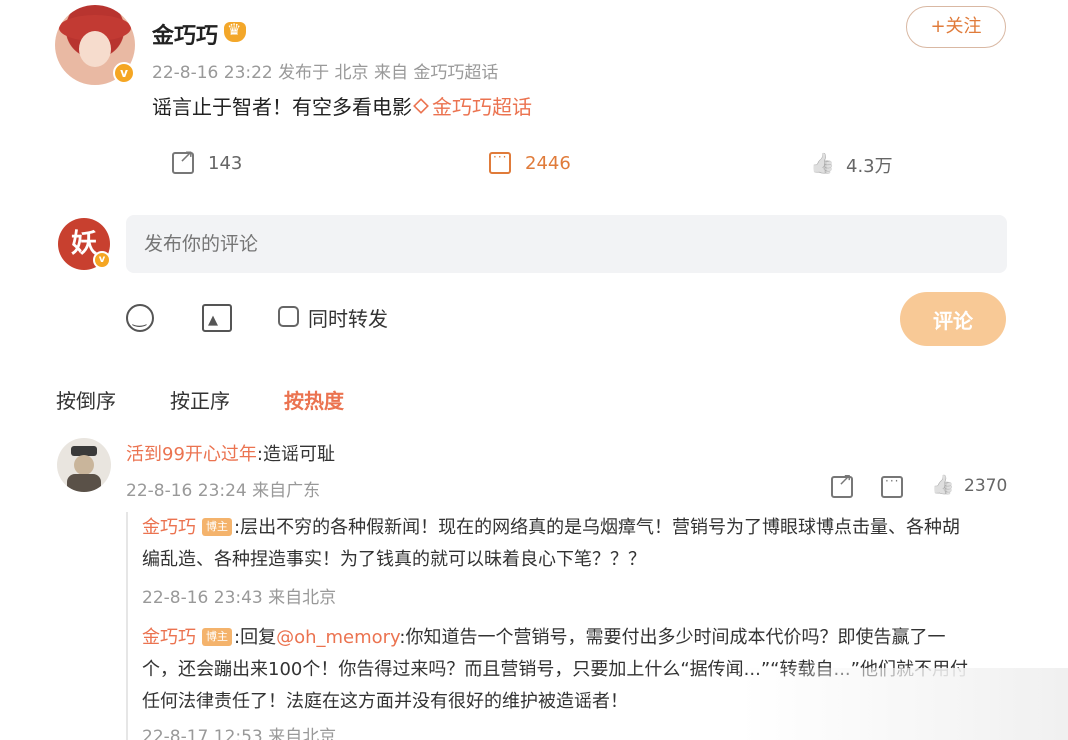  Describe the element at coordinates (956, 27) in the screenshot. I see `follow-button: +关注` at that location.